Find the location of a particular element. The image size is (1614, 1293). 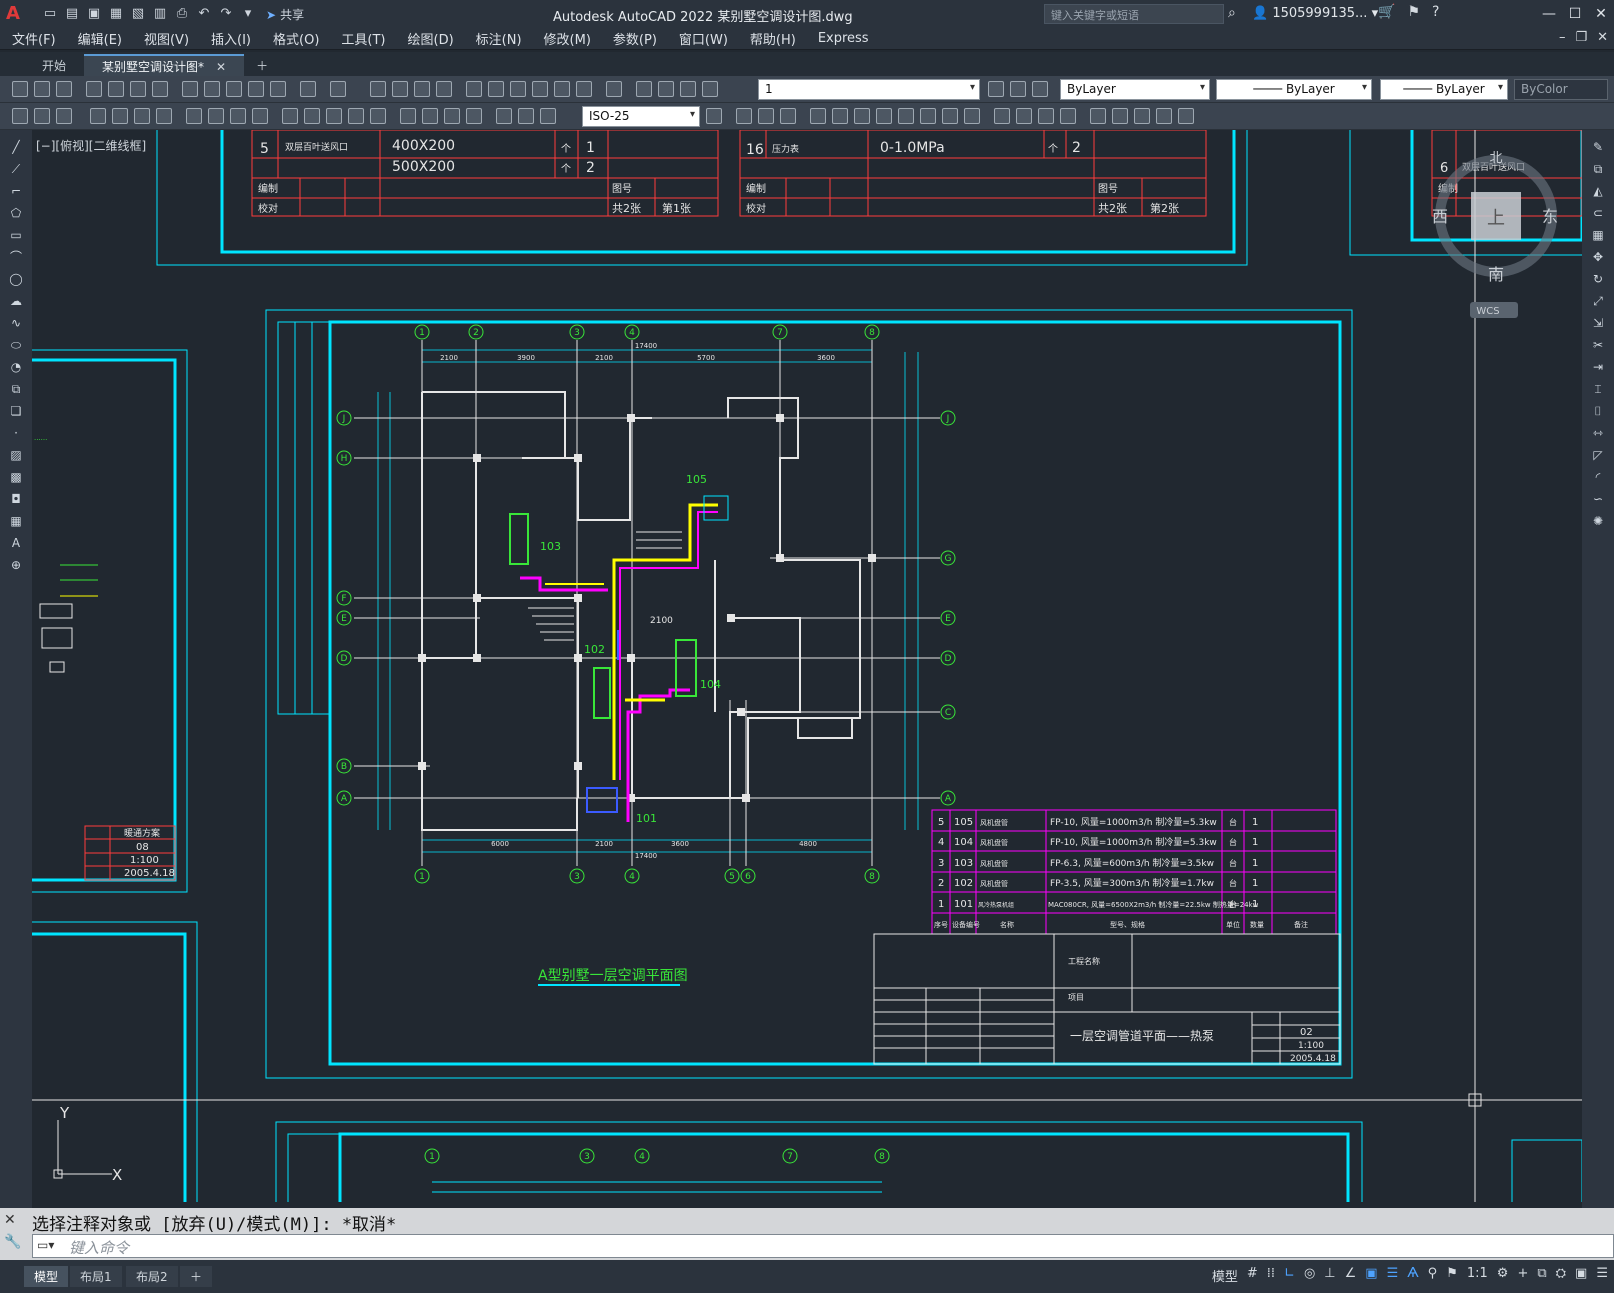

snap-toggle-icon: ⁞⁞ is located at coordinates (1271, 1275).